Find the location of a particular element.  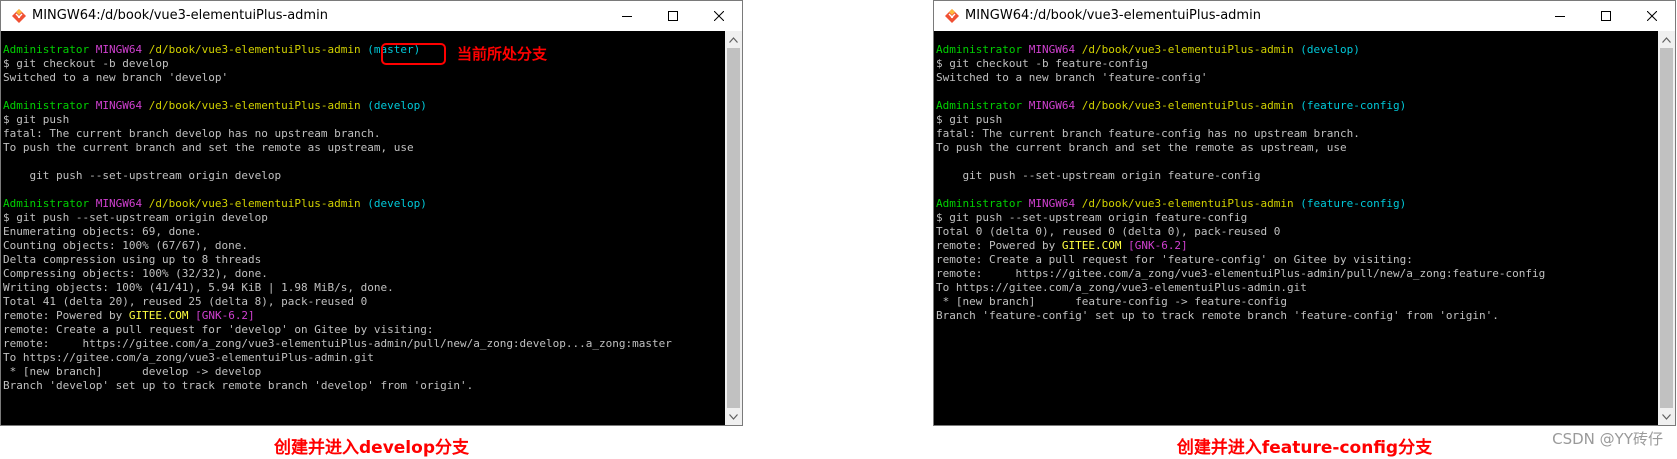

watermark: CSDN @YY砖仔 is located at coordinates (1607, 439).